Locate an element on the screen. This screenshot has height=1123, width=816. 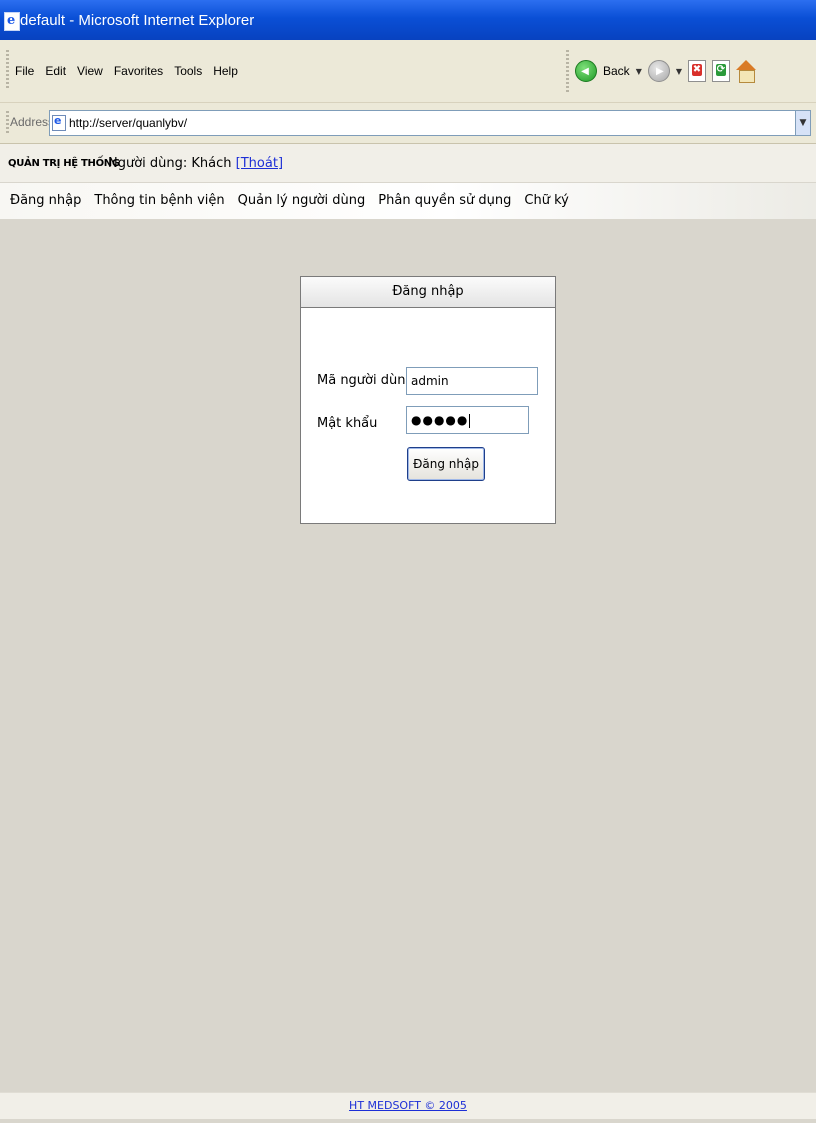
home-icon is located at coordinates (746, 71).